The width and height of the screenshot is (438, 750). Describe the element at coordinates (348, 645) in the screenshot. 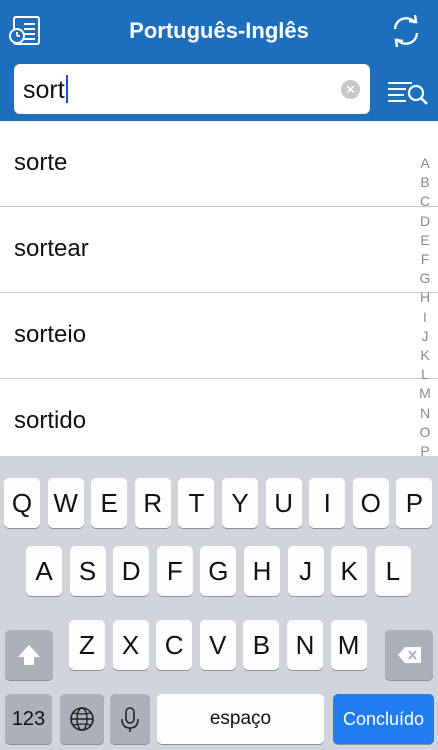

I see `key-m: M` at that location.